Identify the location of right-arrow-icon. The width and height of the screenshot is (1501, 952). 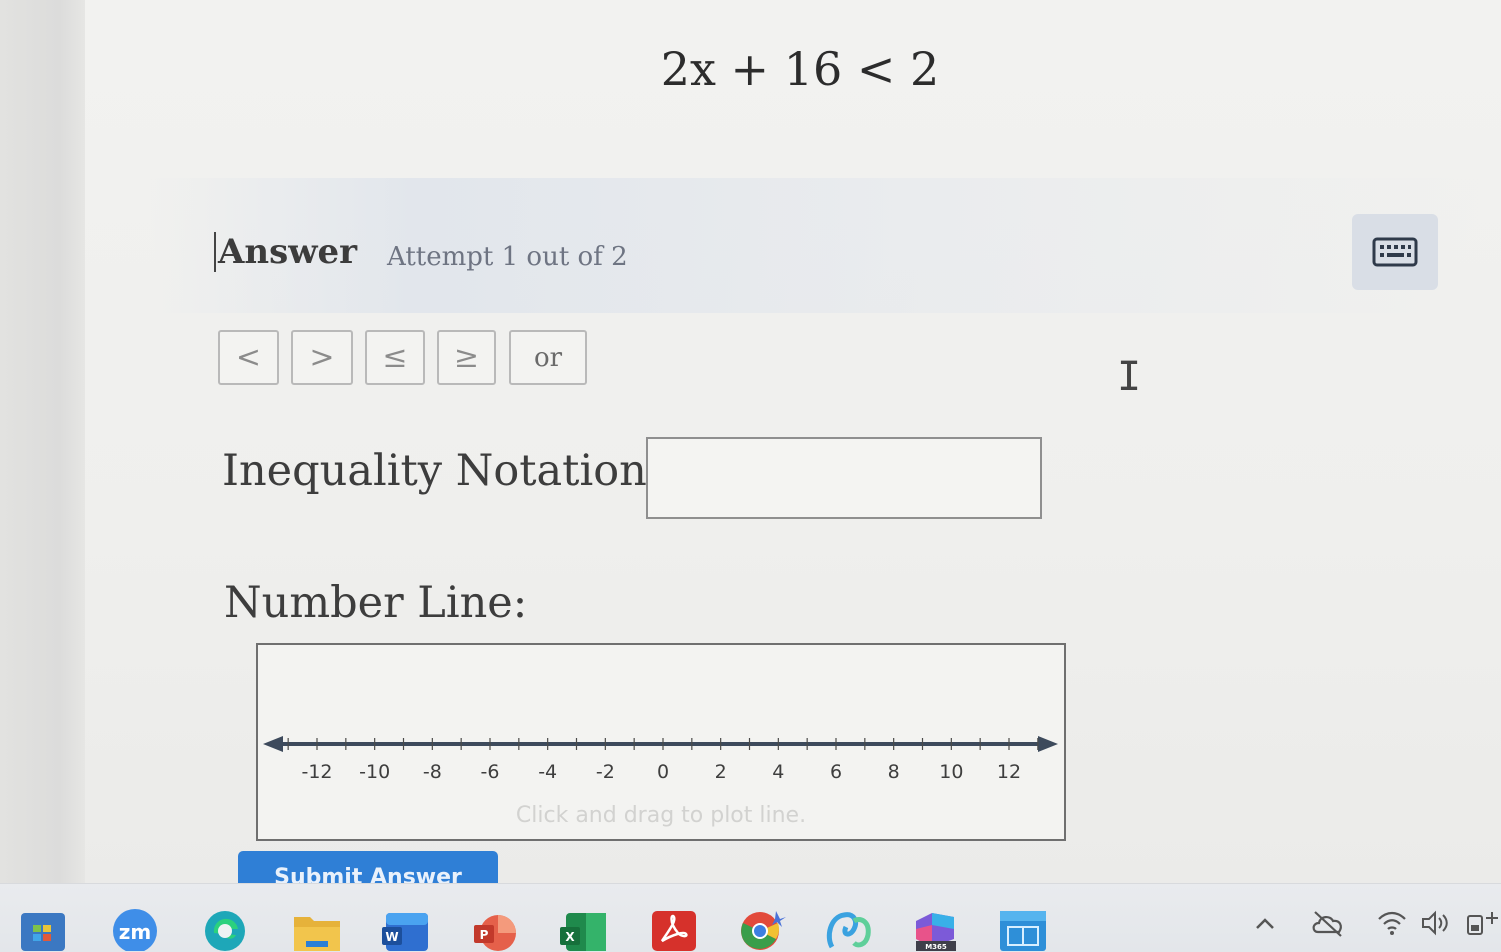
(1048, 744).